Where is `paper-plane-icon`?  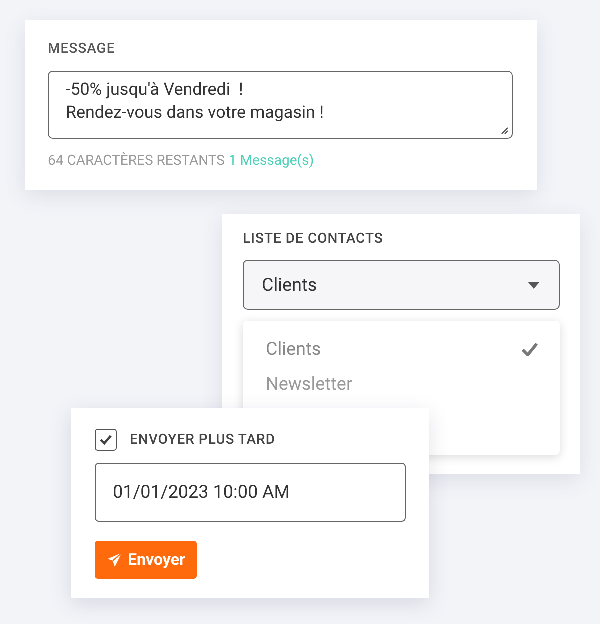
paper-plane-icon is located at coordinates (115, 560).